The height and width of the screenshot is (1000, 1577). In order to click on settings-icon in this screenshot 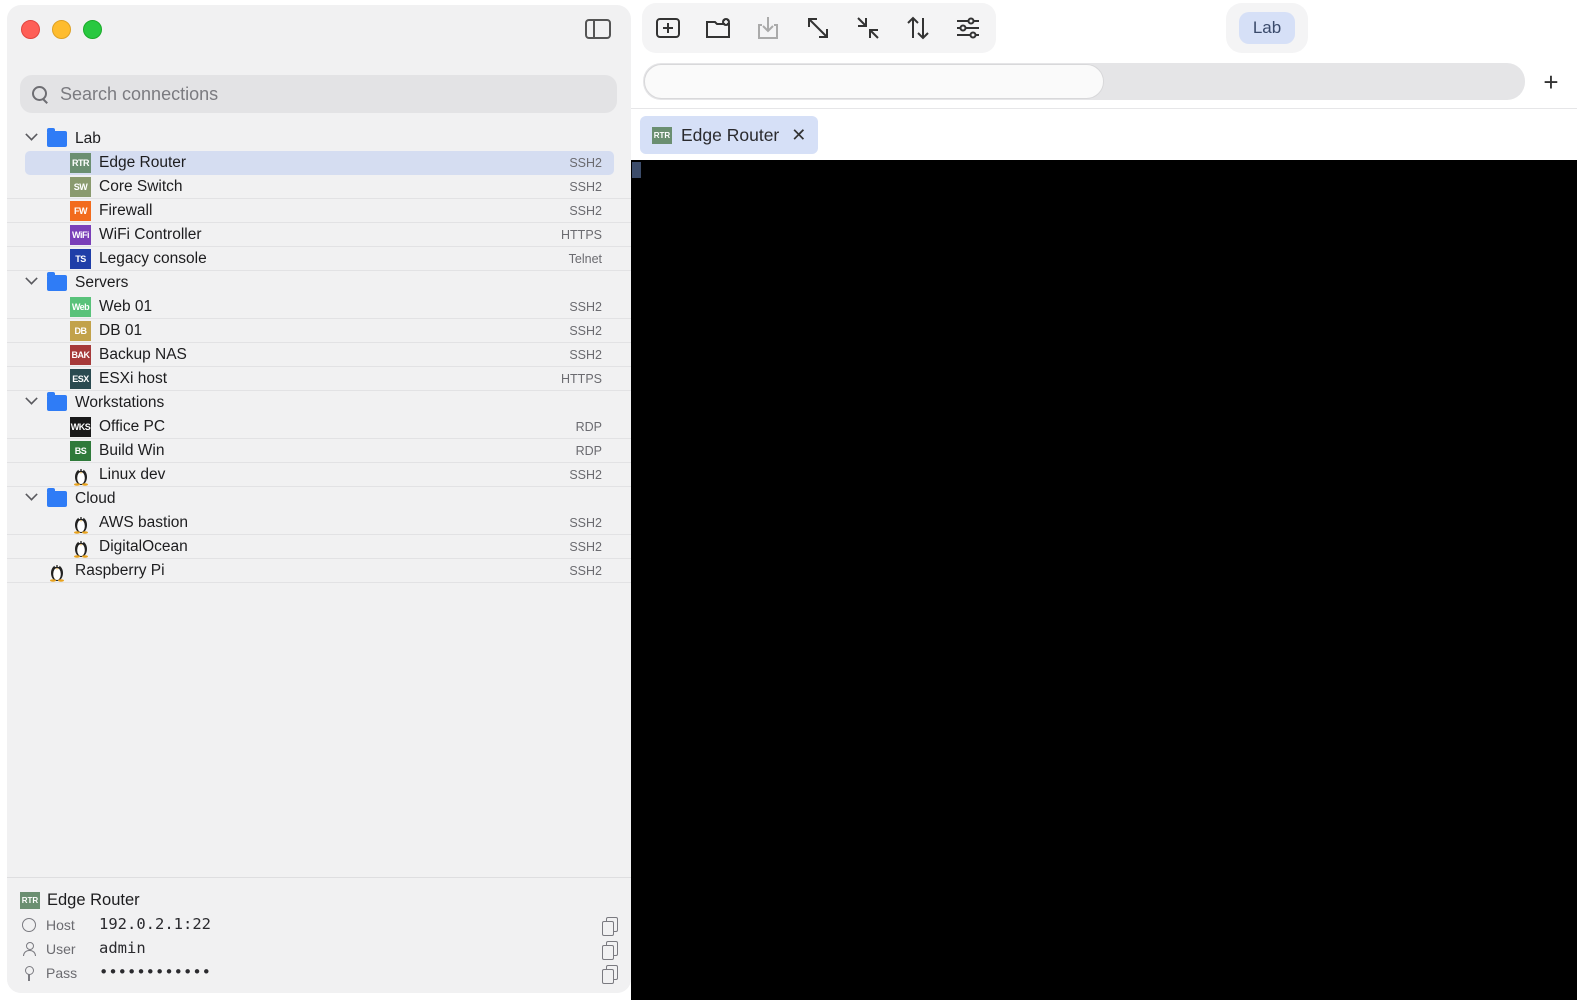, I will do `click(968, 28)`.